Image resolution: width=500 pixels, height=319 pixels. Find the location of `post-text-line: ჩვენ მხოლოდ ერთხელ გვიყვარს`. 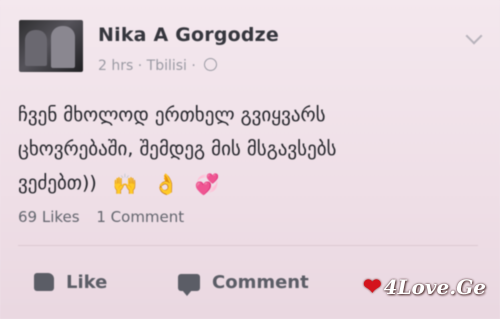

post-text-line: ჩვენ მხოლოდ ერთხელ გვიყვარს is located at coordinates (172, 115).